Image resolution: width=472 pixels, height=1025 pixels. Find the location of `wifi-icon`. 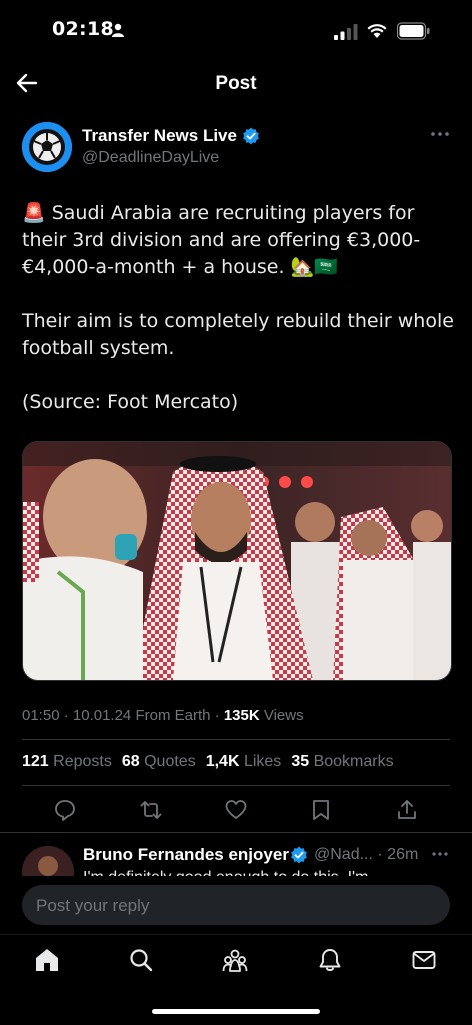

wifi-icon is located at coordinates (377, 31).